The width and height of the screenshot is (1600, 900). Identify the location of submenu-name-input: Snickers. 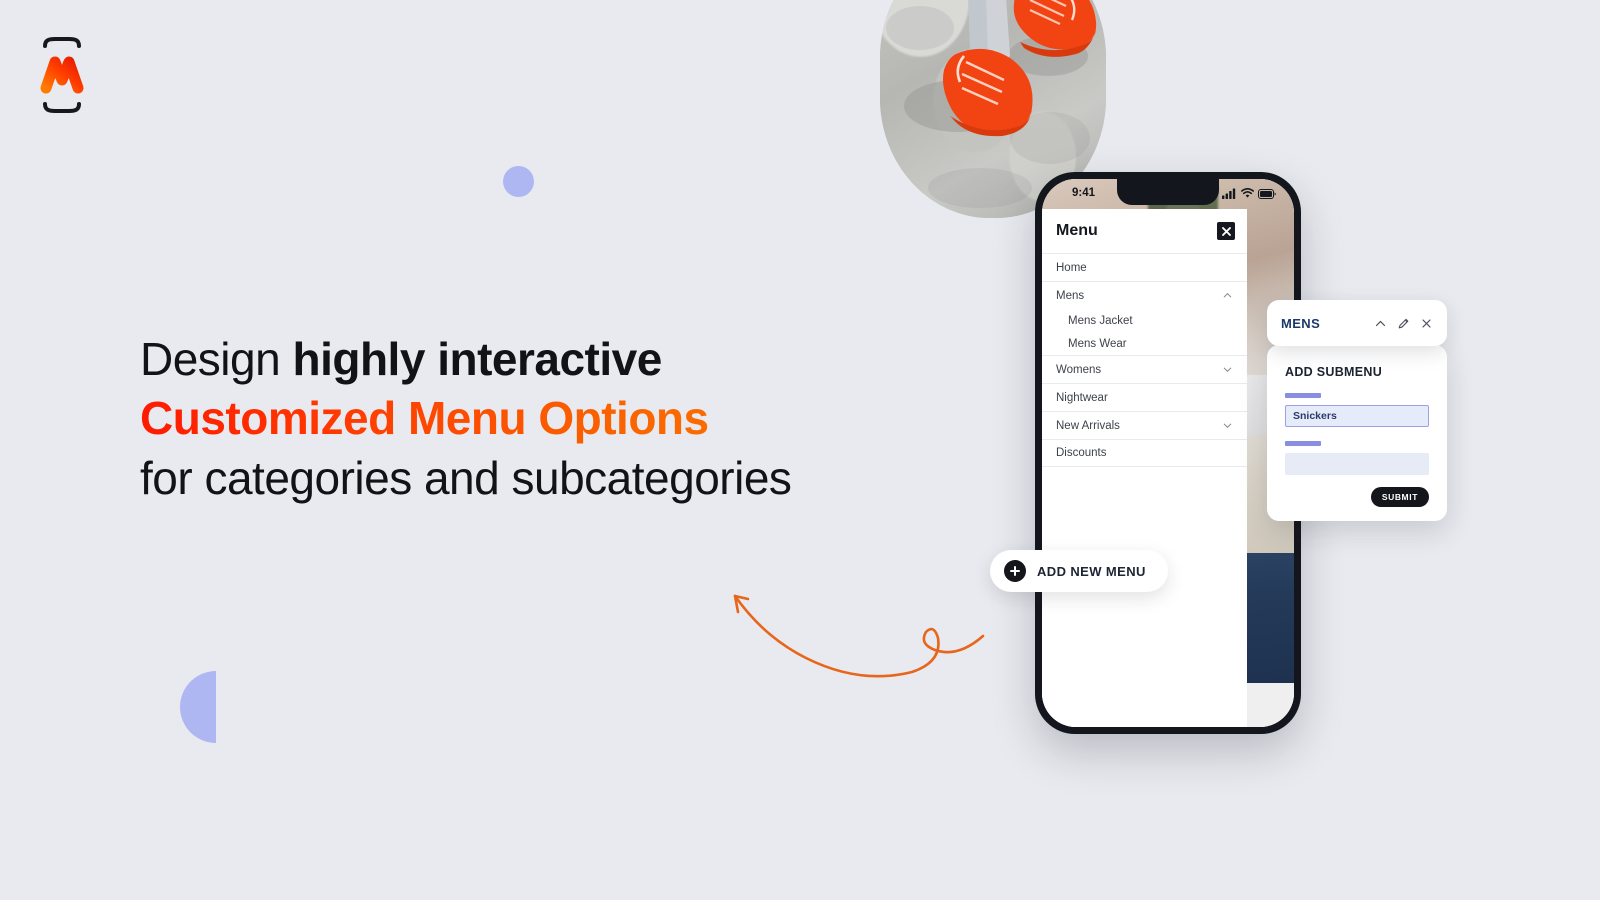
(1357, 416).